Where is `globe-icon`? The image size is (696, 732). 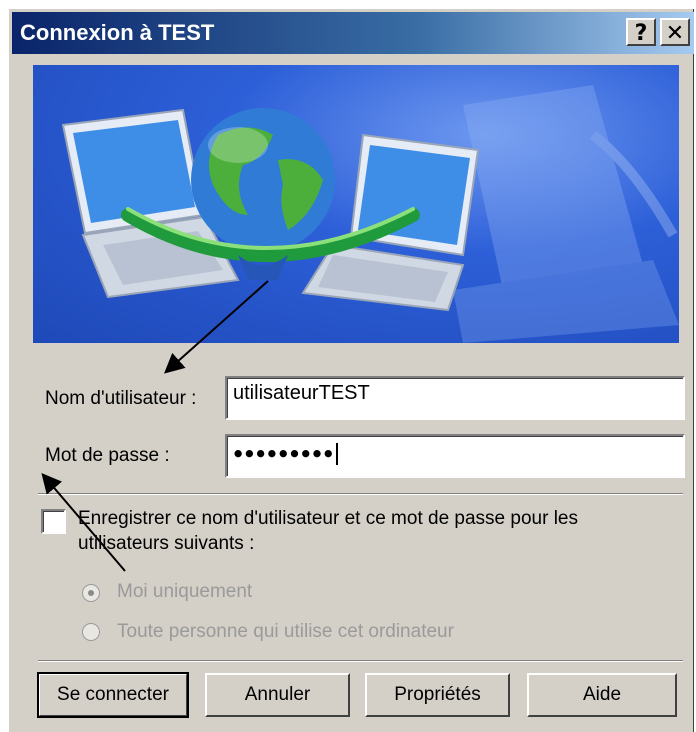
globe-icon is located at coordinates (263, 180).